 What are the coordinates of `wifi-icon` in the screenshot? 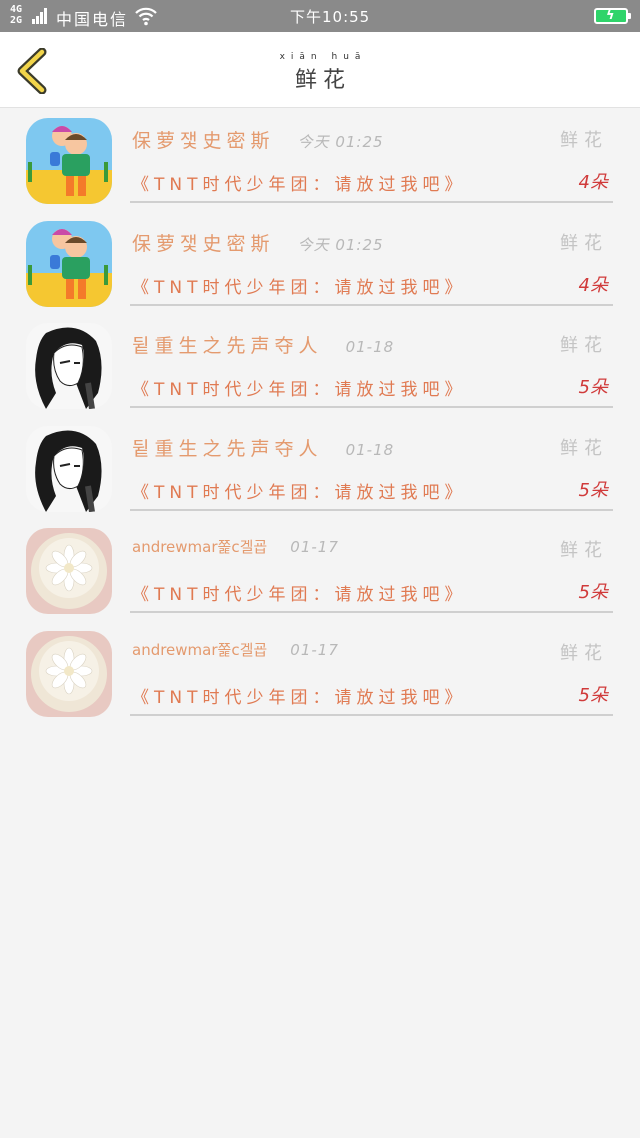 It's located at (146, 16).